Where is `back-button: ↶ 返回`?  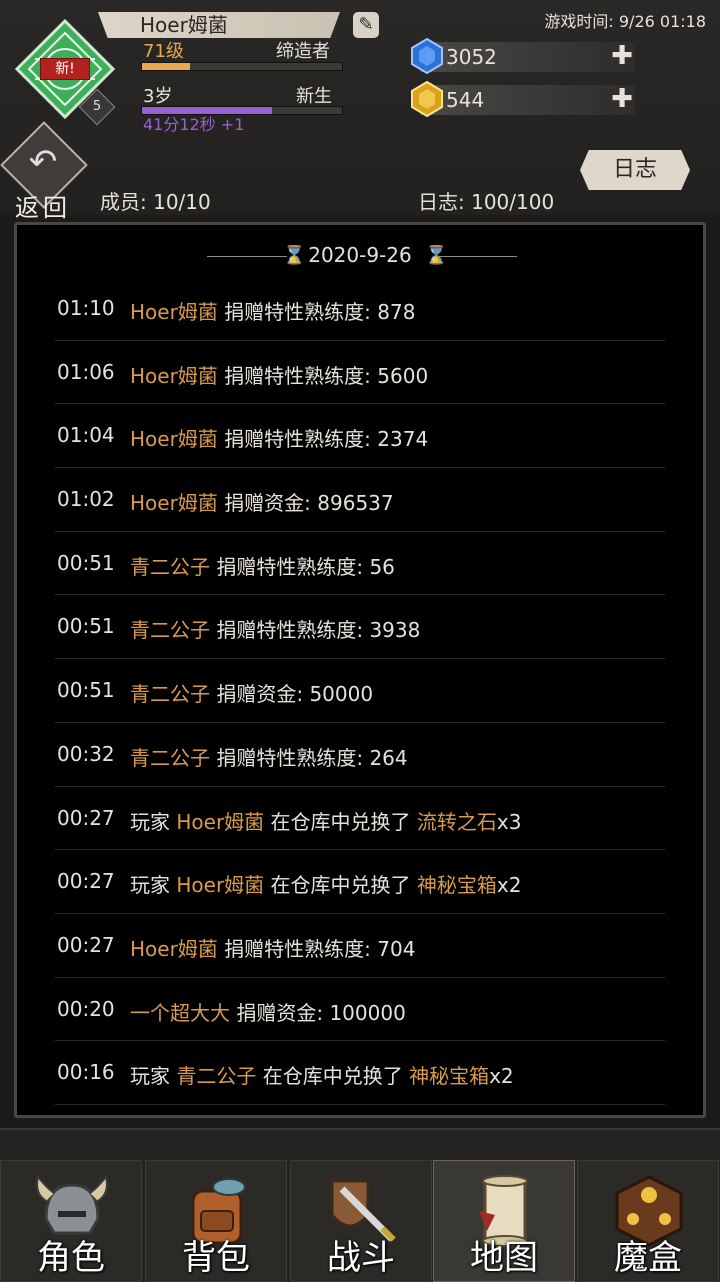
back-button: ↶ 返回 is located at coordinates (44, 171).